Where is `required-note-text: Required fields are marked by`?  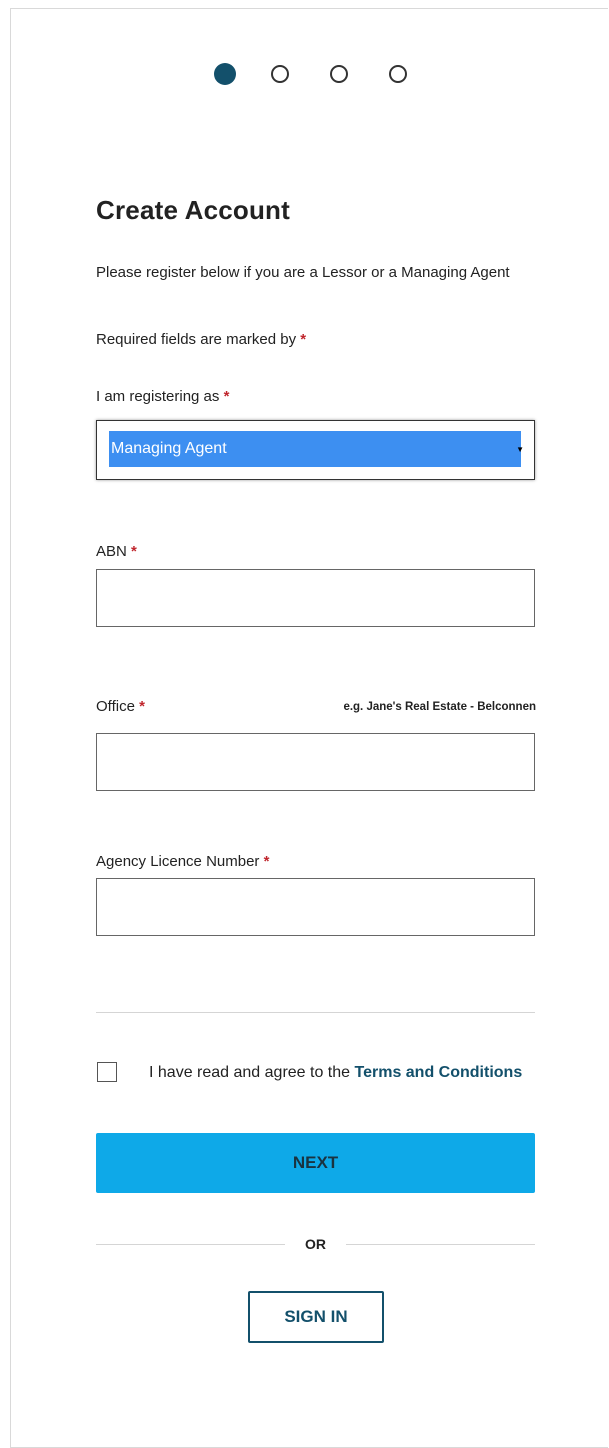 required-note-text: Required fields are marked by is located at coordinates (196, 339).